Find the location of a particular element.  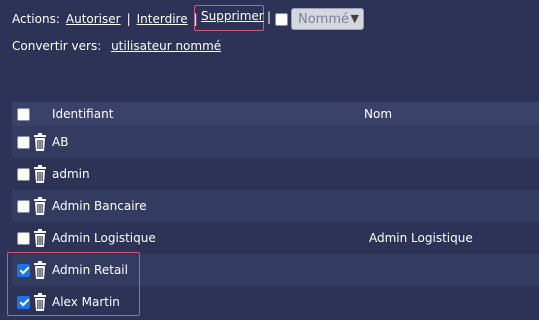

forbid-link: Interdire is located at coordinates (162, 19).